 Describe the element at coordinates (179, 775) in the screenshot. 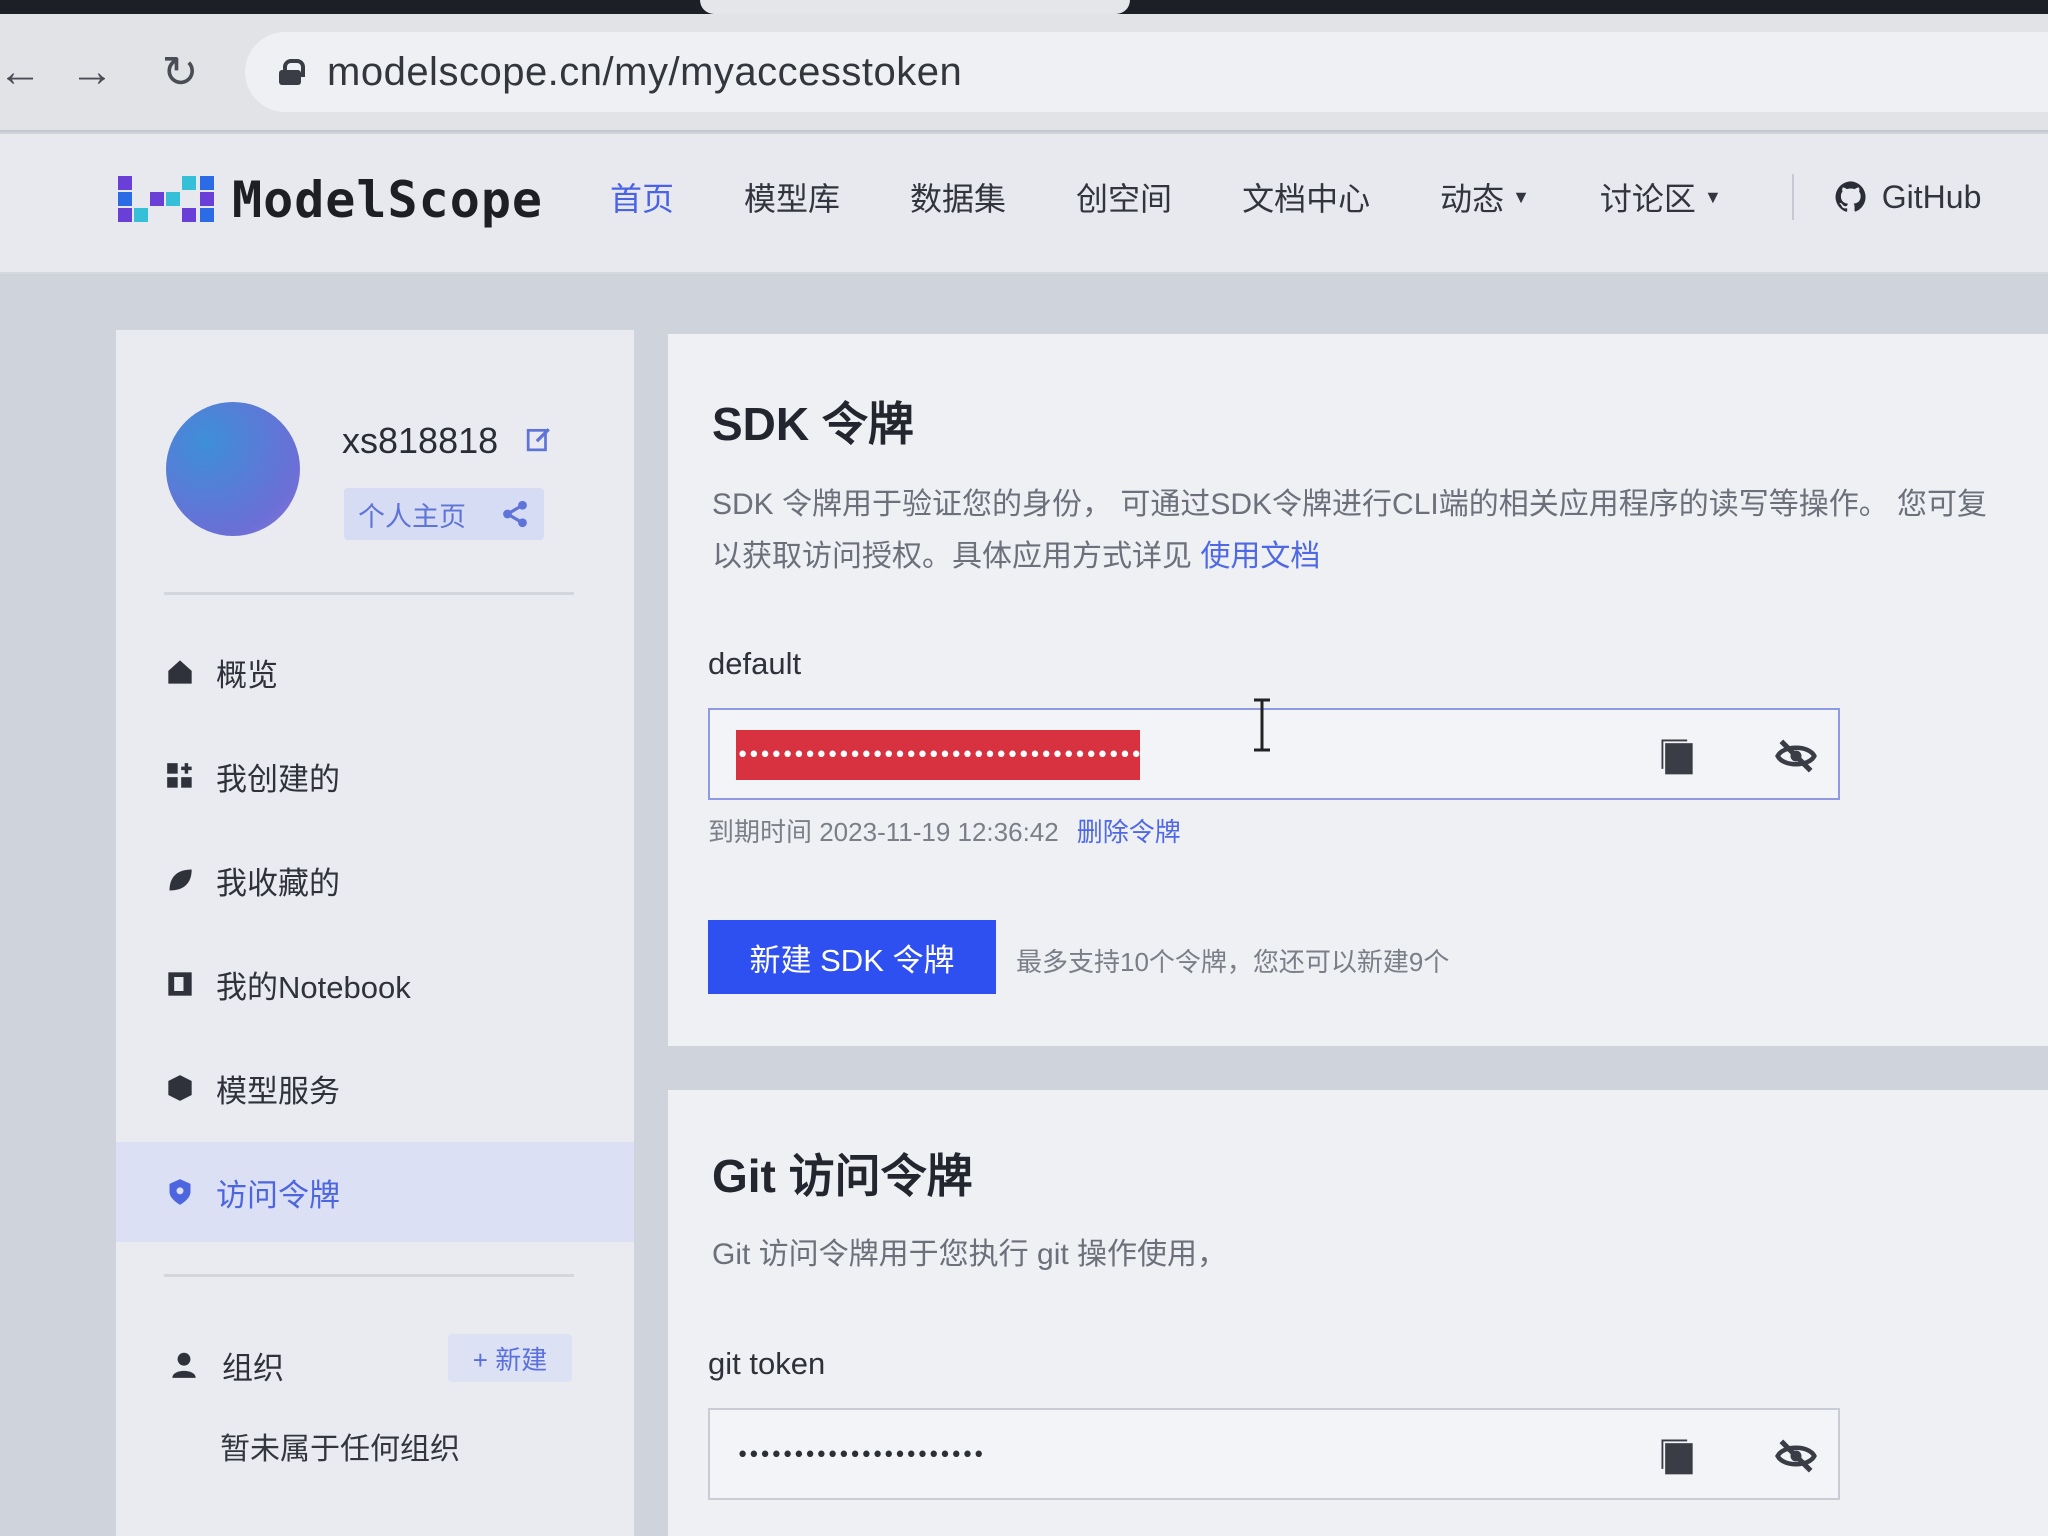

I see `grid-add-icon` at that location.